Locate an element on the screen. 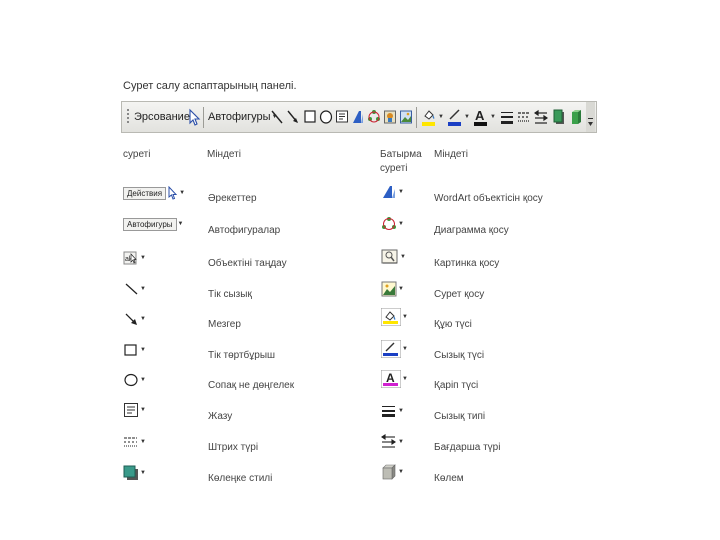  toolbar-grip-icon is located at coordinates (128, 117).